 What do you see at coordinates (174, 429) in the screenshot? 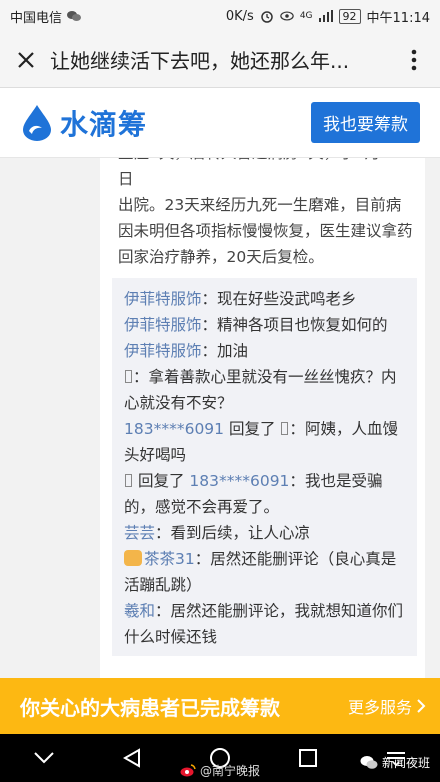
I see `comment-author: 183****6091` at bounding box center [174, 429].